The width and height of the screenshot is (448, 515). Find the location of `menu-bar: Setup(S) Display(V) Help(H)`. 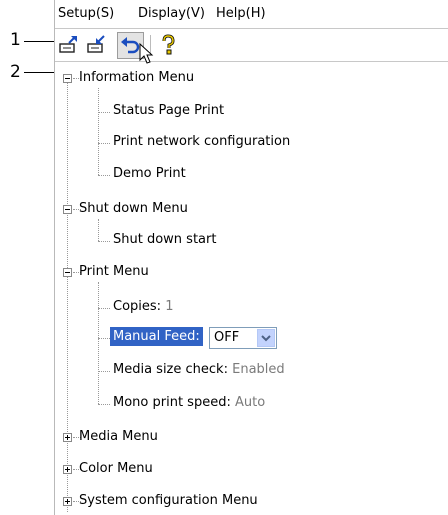

menu-bar: Setup(S) Display(V) Help(H) is located at coordinates (251, 14).